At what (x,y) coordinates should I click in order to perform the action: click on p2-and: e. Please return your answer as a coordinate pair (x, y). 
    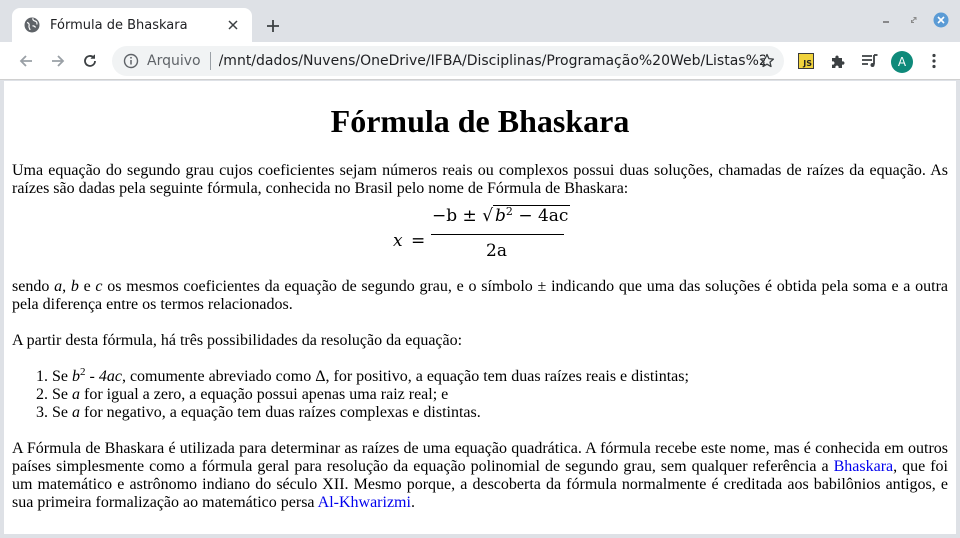
    Looking at the image, I should click on (87, 286).